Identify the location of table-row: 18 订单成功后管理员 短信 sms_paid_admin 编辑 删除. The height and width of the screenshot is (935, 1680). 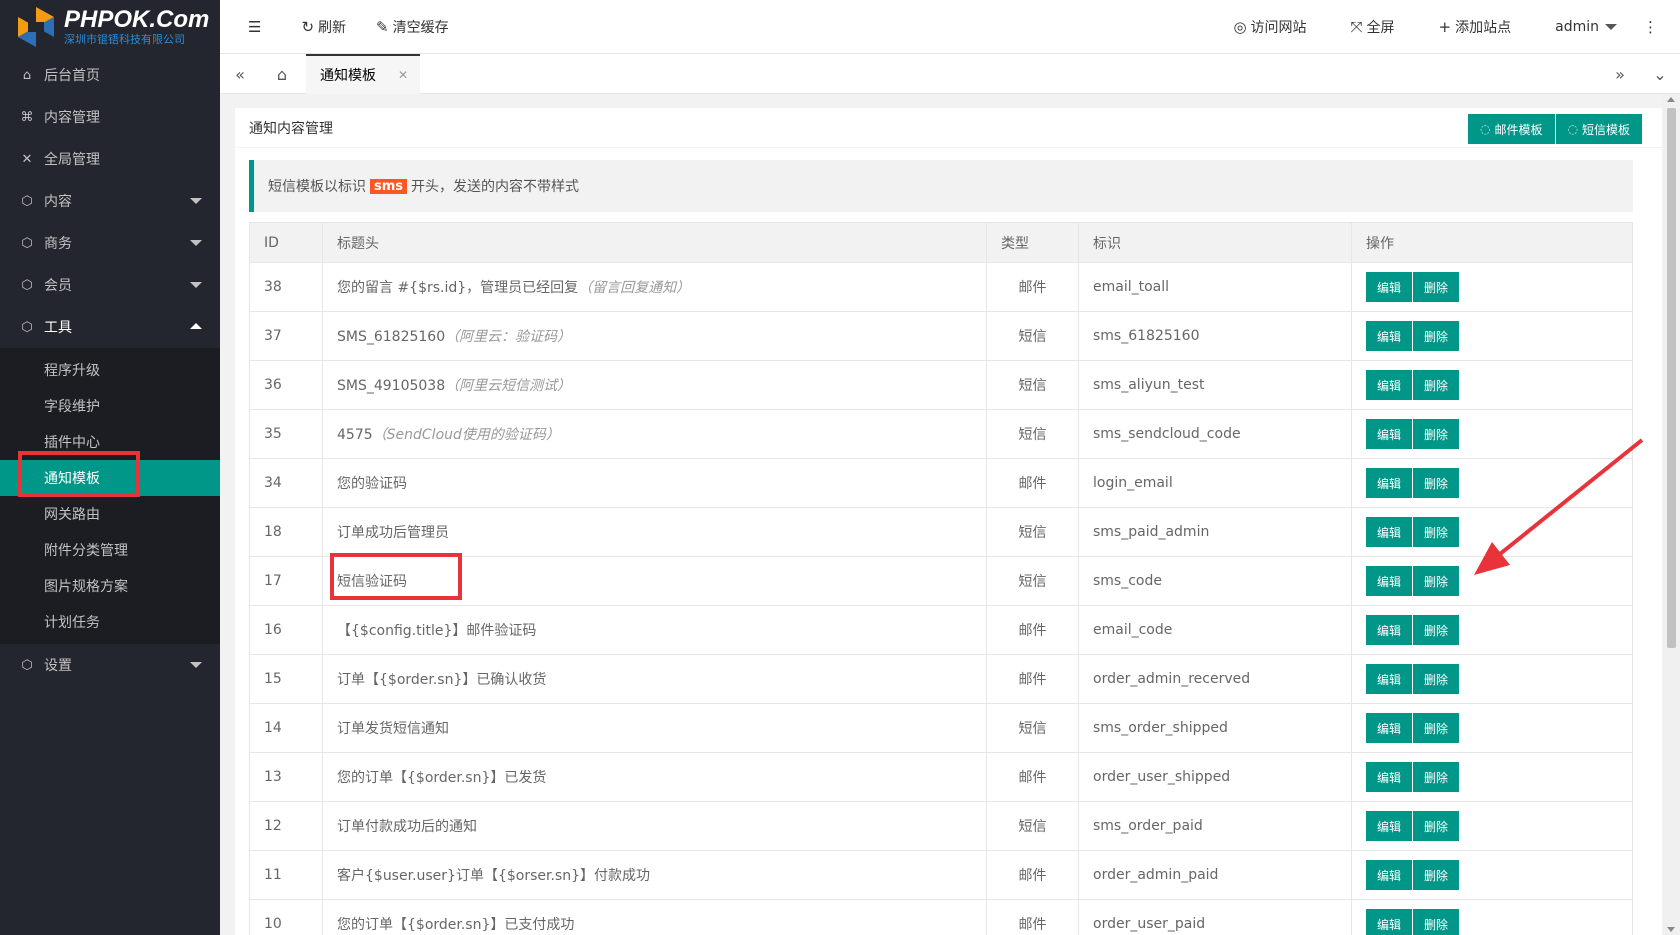
(941, 532).